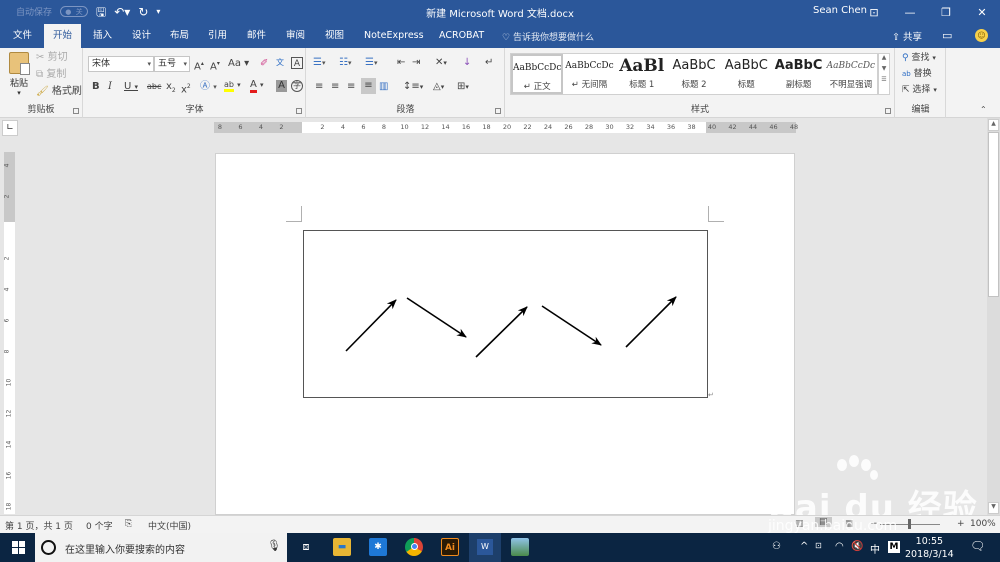 The image size is (1000, 562). What do you see at coordinates (651, 322) in the screenshot?
I see `arrow-5-up-right` at bounding box center [651, 322].